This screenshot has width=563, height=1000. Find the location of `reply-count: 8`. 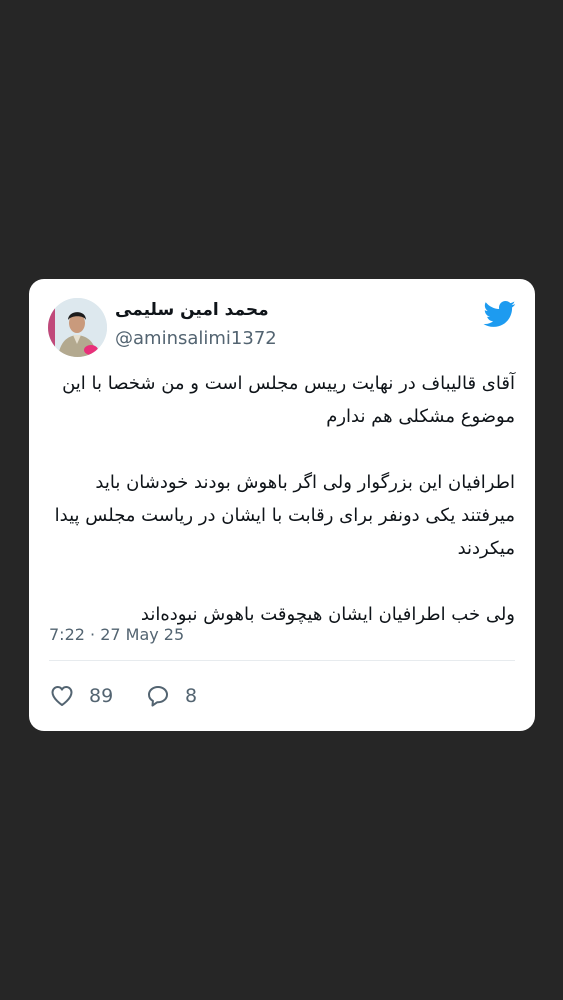

reply-count: 8 is located at coordinates (191, 696).